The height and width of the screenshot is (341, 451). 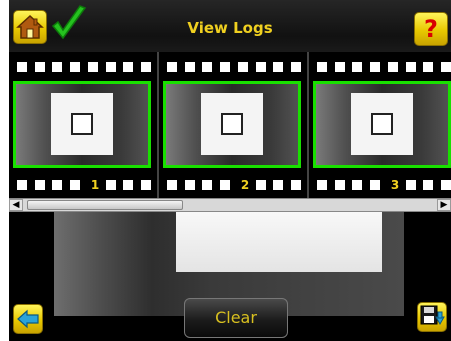 What do you see at coordinates (95, 185) in the screenshot?
I see `frame-number: 1` at bounding box center [95, 185].